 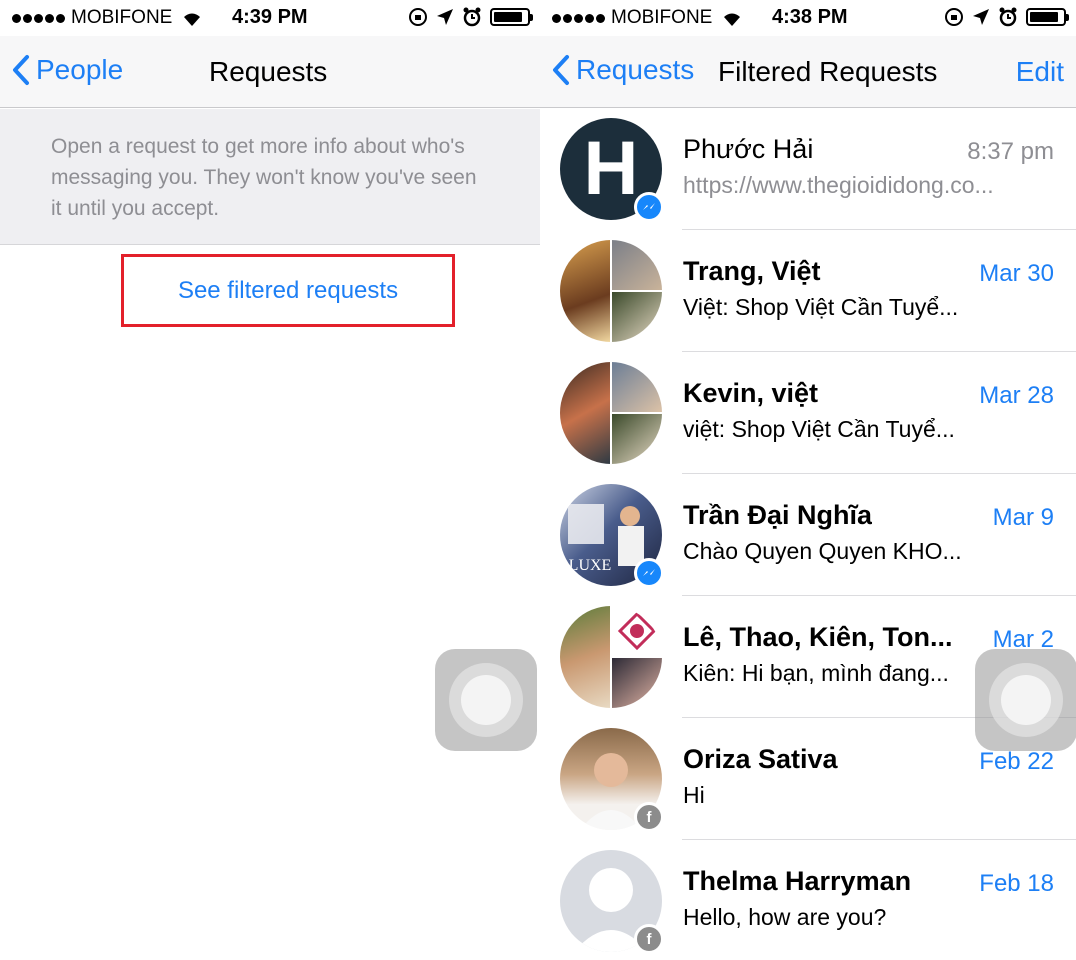 I want to click on conversation-name: Thelma Harryman, so click(x=797, y=881).